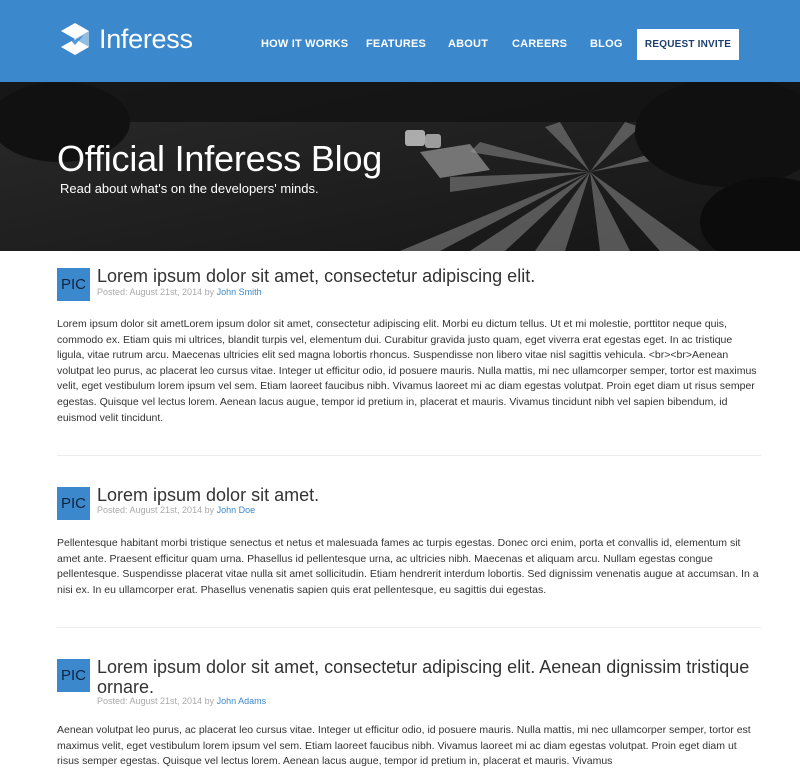 The height and width of the screenshot is (770, 800). Describe the element at coordinates (146, 38) in the screenshot. I see `brand-name: Inferess` at that location.